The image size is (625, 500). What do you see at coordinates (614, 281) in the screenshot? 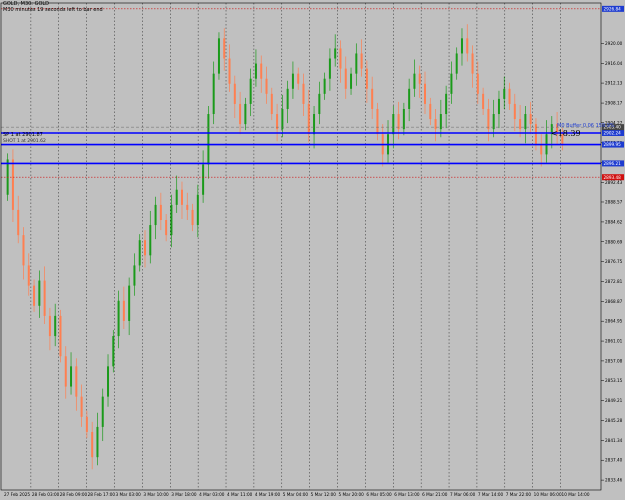
I see `price-tick-label: 2872.81` at bounding box center [614, 281].